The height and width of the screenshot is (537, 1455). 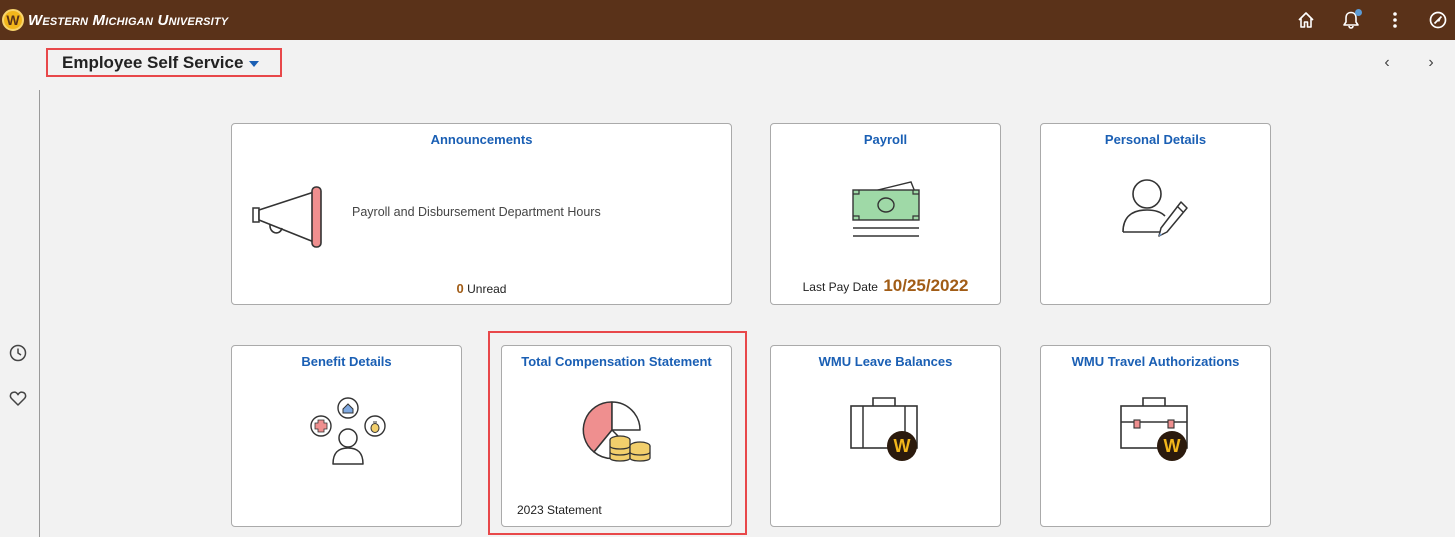 I want to click on logo-text: Western Michigan University, so click(x=128, y=20).